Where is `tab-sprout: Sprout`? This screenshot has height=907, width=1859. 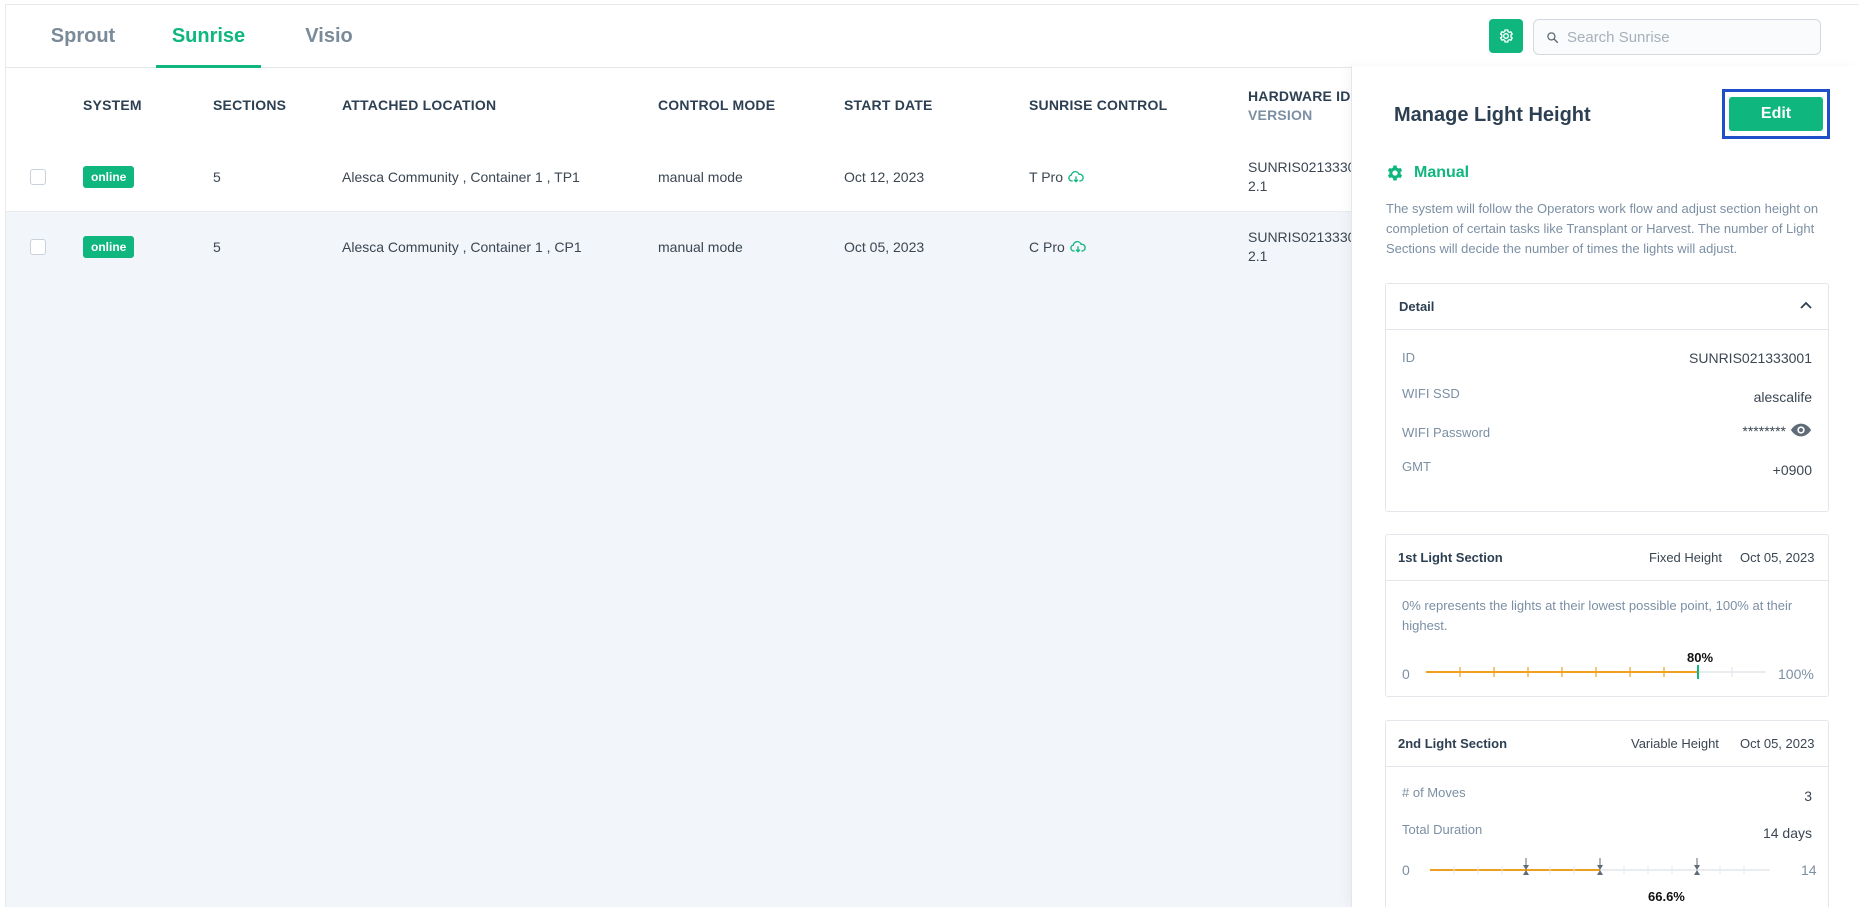 tab-sprout: Sprout is located at coordinates (83, 36).